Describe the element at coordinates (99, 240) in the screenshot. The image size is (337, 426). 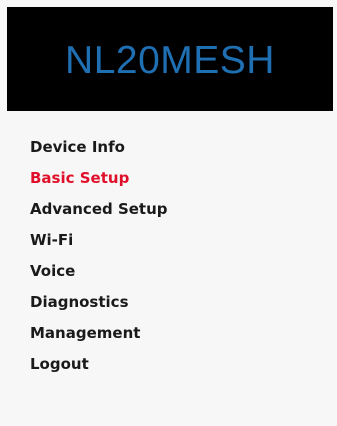
I see `nav-item-wifi: Wi-Fi` at that location.